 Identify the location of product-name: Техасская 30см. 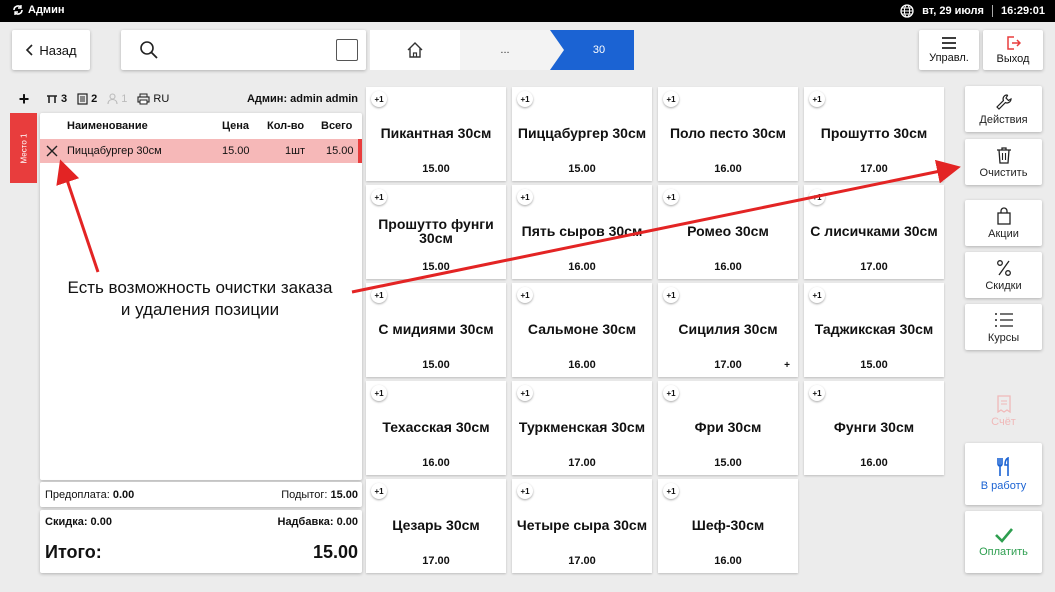
(436, 427).